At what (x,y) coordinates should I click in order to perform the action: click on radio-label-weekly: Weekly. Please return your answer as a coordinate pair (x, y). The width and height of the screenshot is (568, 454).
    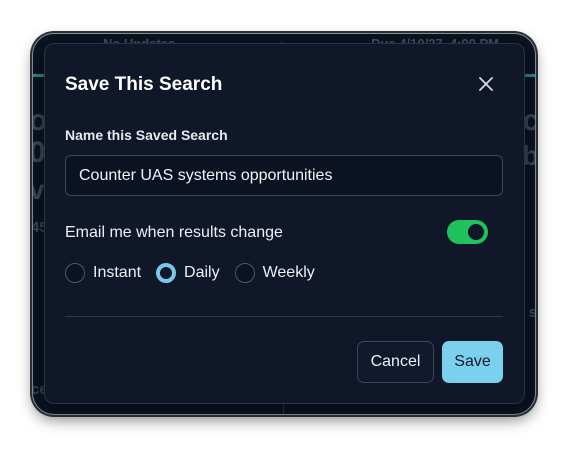
    Looking at the image, I should click on (288, 272).